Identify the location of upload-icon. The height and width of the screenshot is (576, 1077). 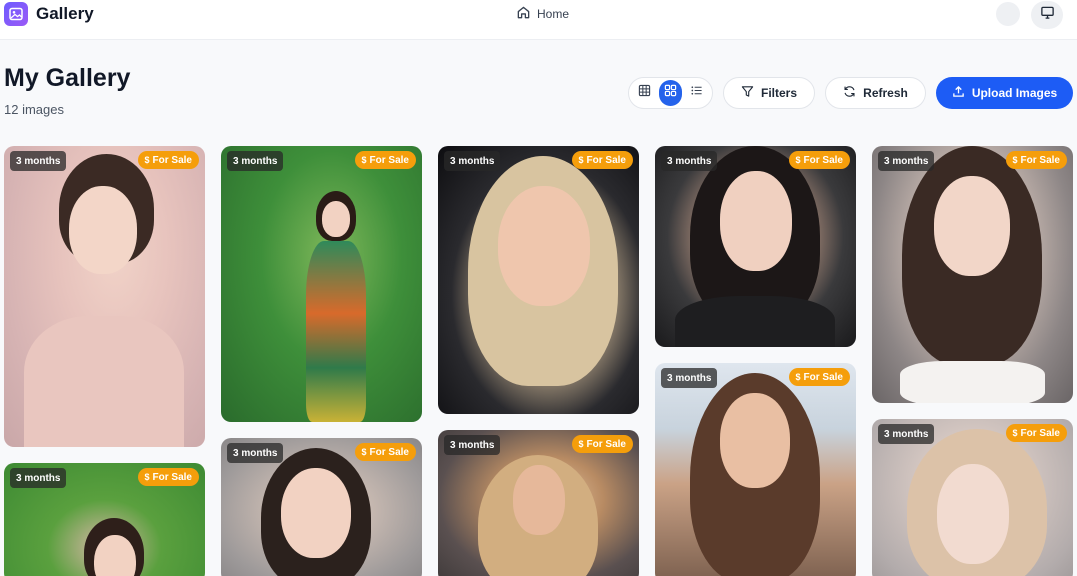
(958, 93).